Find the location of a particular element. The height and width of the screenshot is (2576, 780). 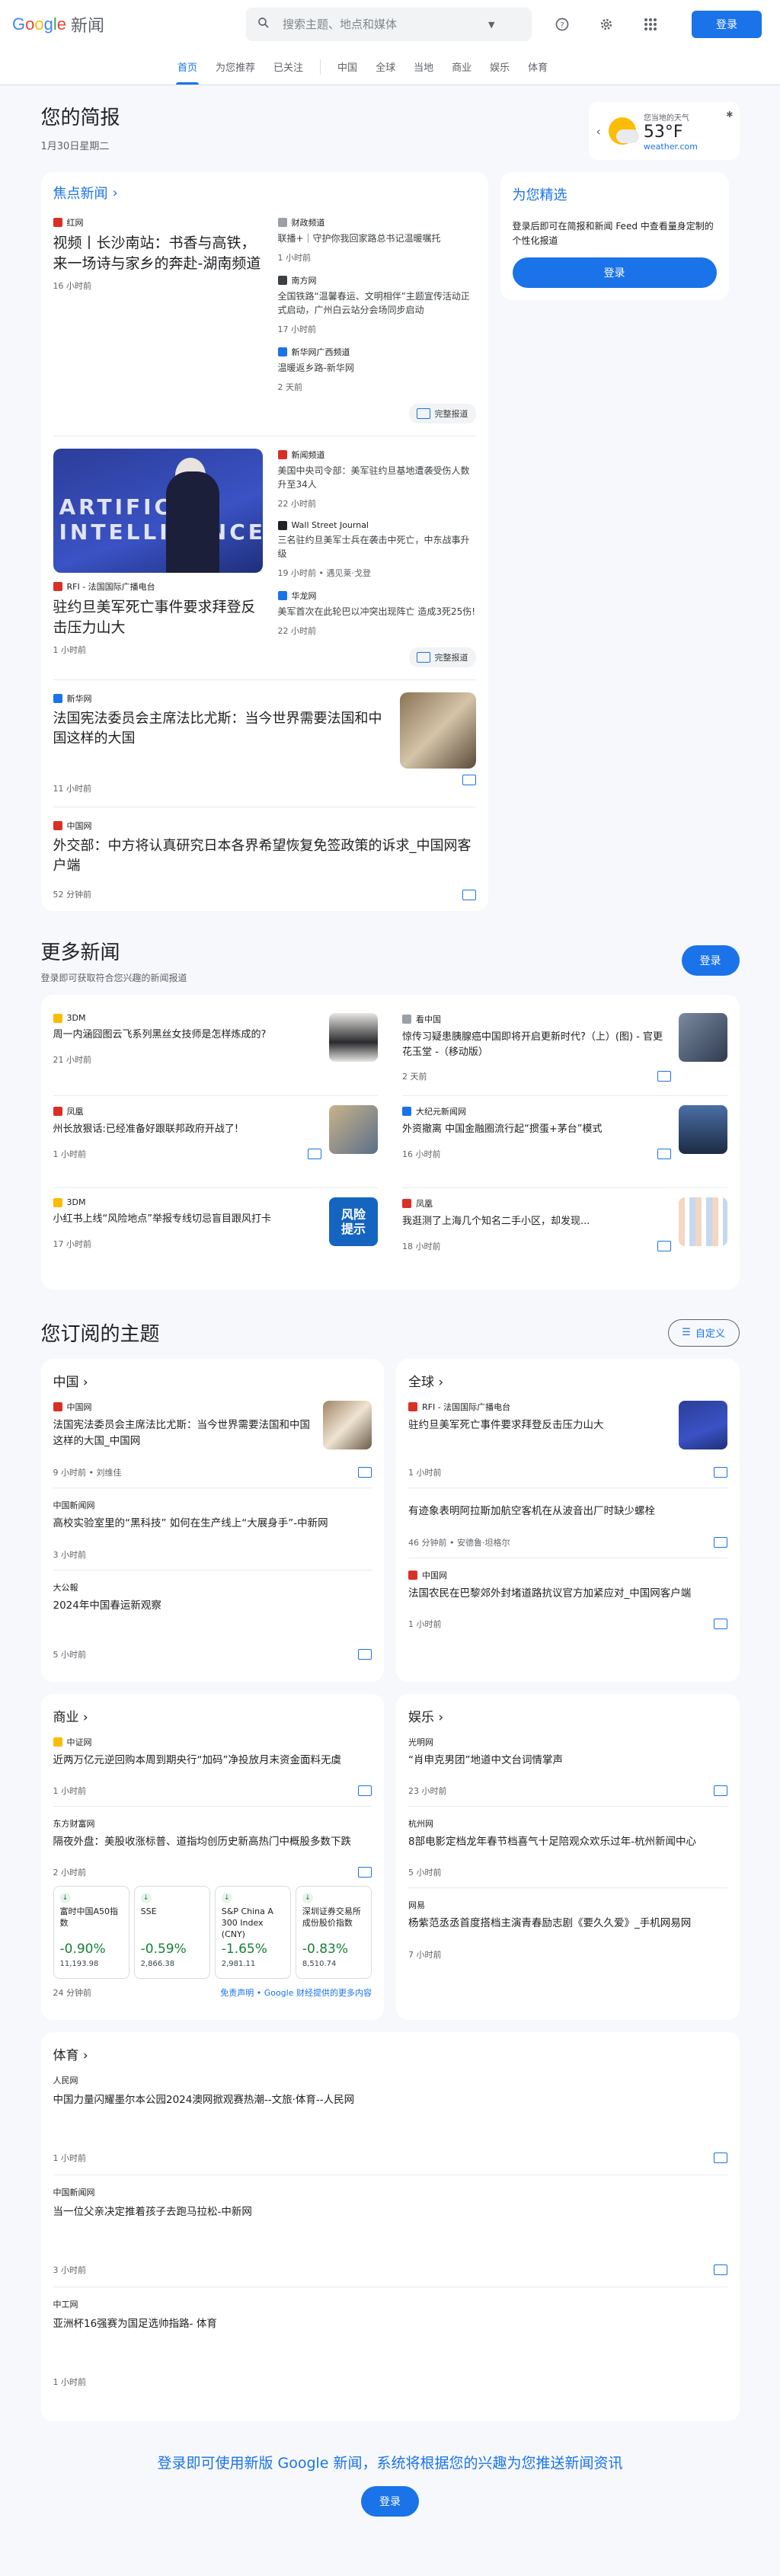

footer-login-button: 登录 is located at coordinates (390, 2501).